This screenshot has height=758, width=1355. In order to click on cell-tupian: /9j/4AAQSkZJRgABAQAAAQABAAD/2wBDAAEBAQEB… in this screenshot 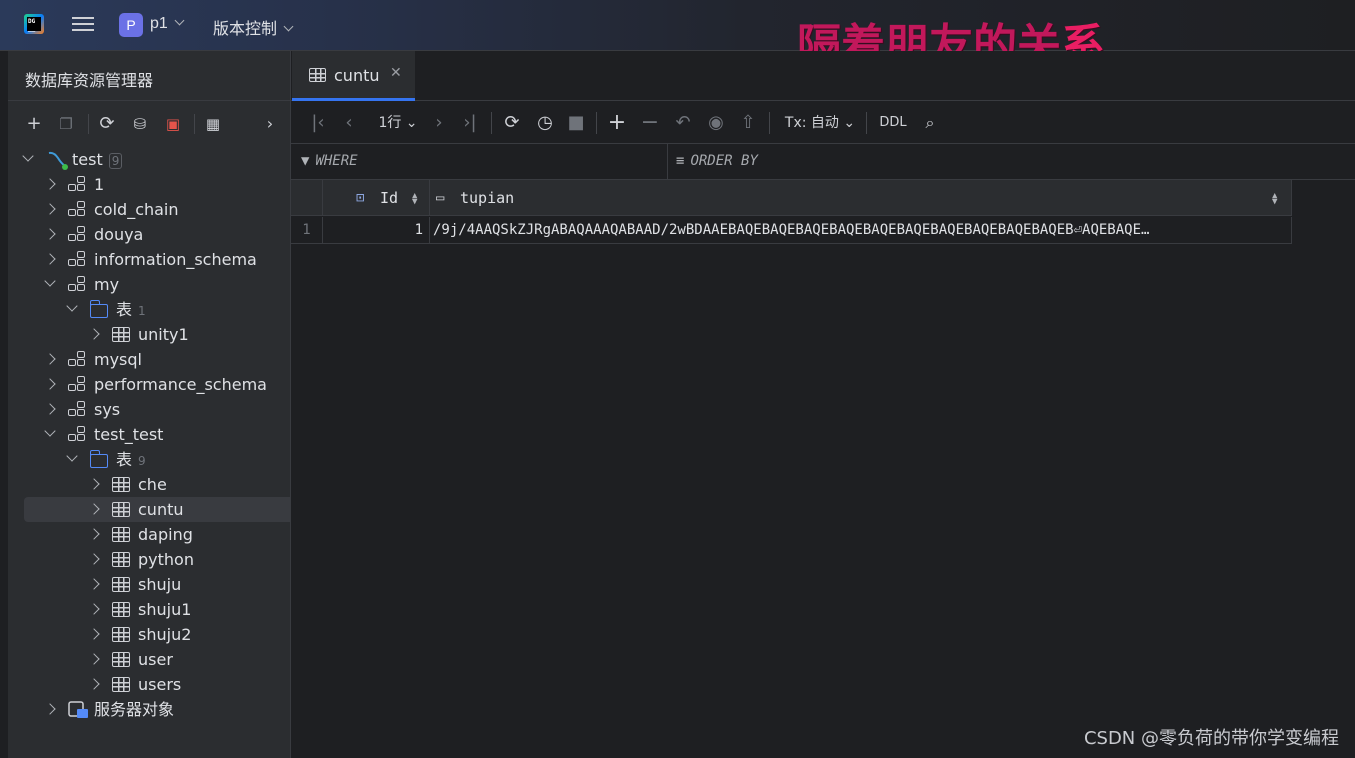, I will do `click(861, 230)`.